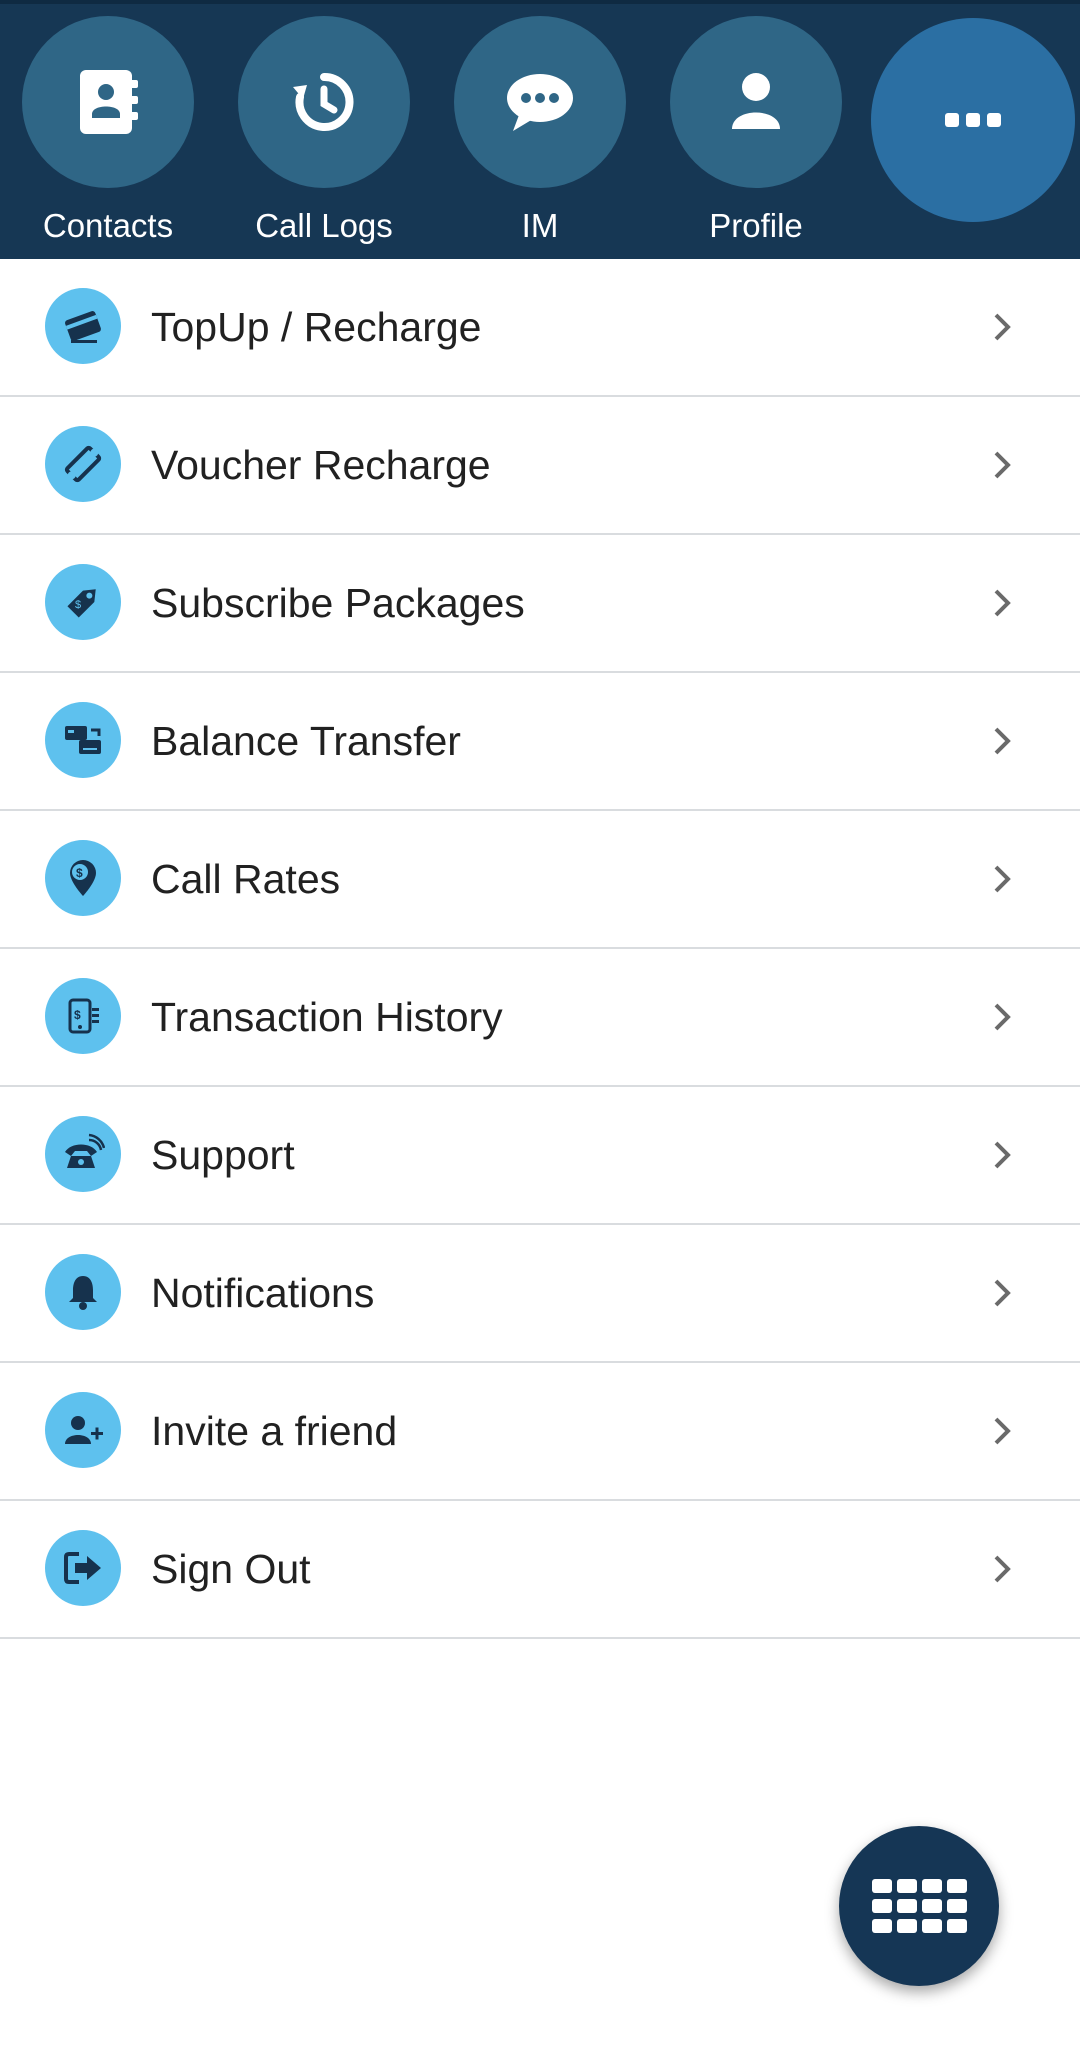  I want to click on menu-label: Transaction History, so click(327, 1017).